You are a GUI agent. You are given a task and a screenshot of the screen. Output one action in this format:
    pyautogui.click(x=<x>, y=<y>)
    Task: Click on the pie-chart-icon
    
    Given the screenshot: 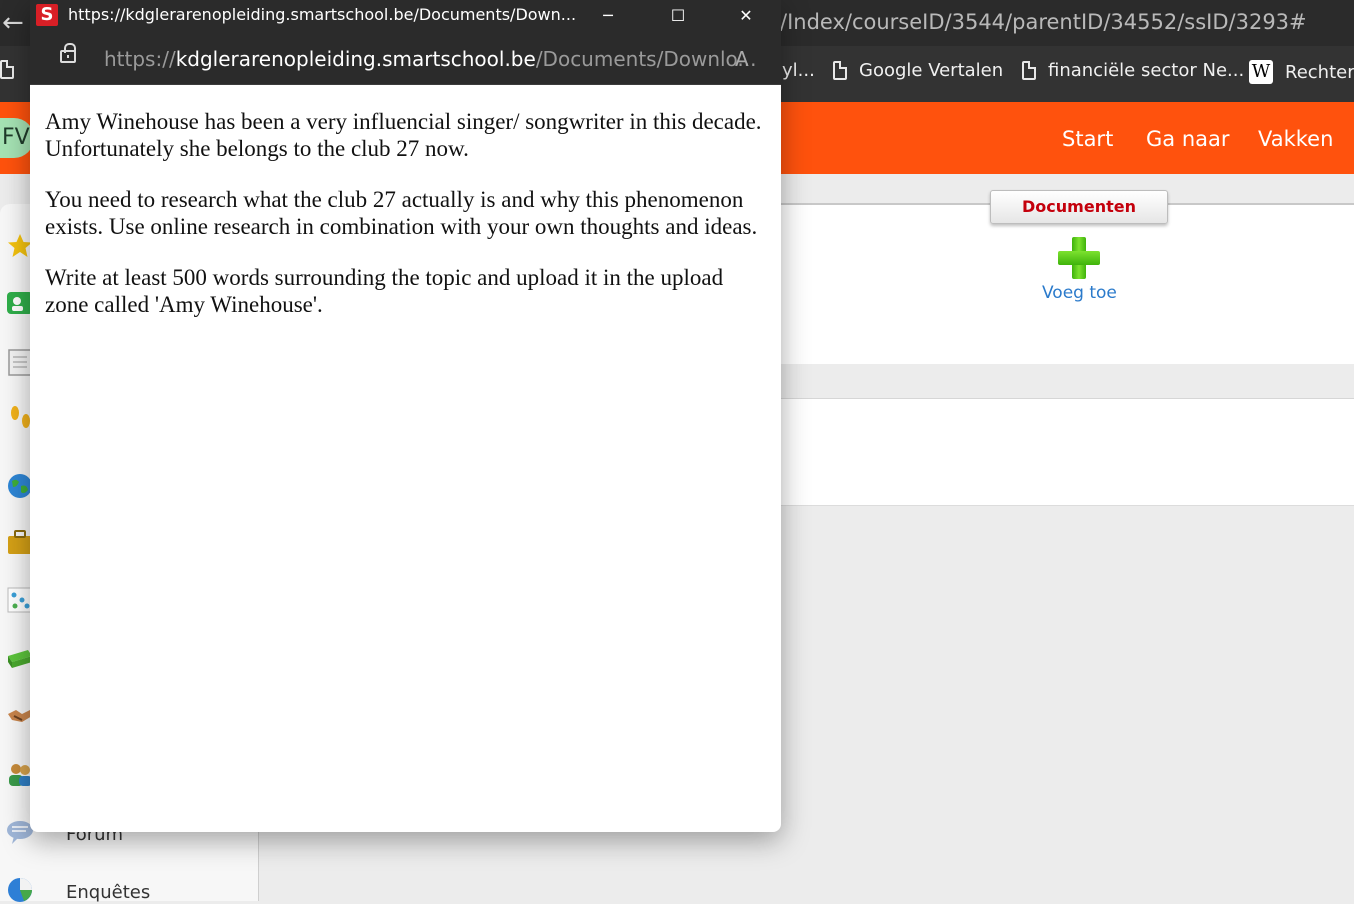 What is the action you would take?
    pyautogui.click(x=20, y=890)
    